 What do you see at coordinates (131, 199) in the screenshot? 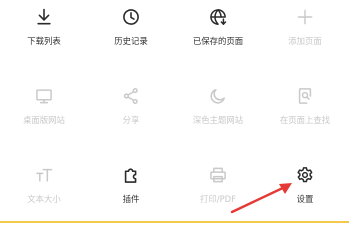
I see `menu-item-label: 插件` at bounding box center [131, 199].